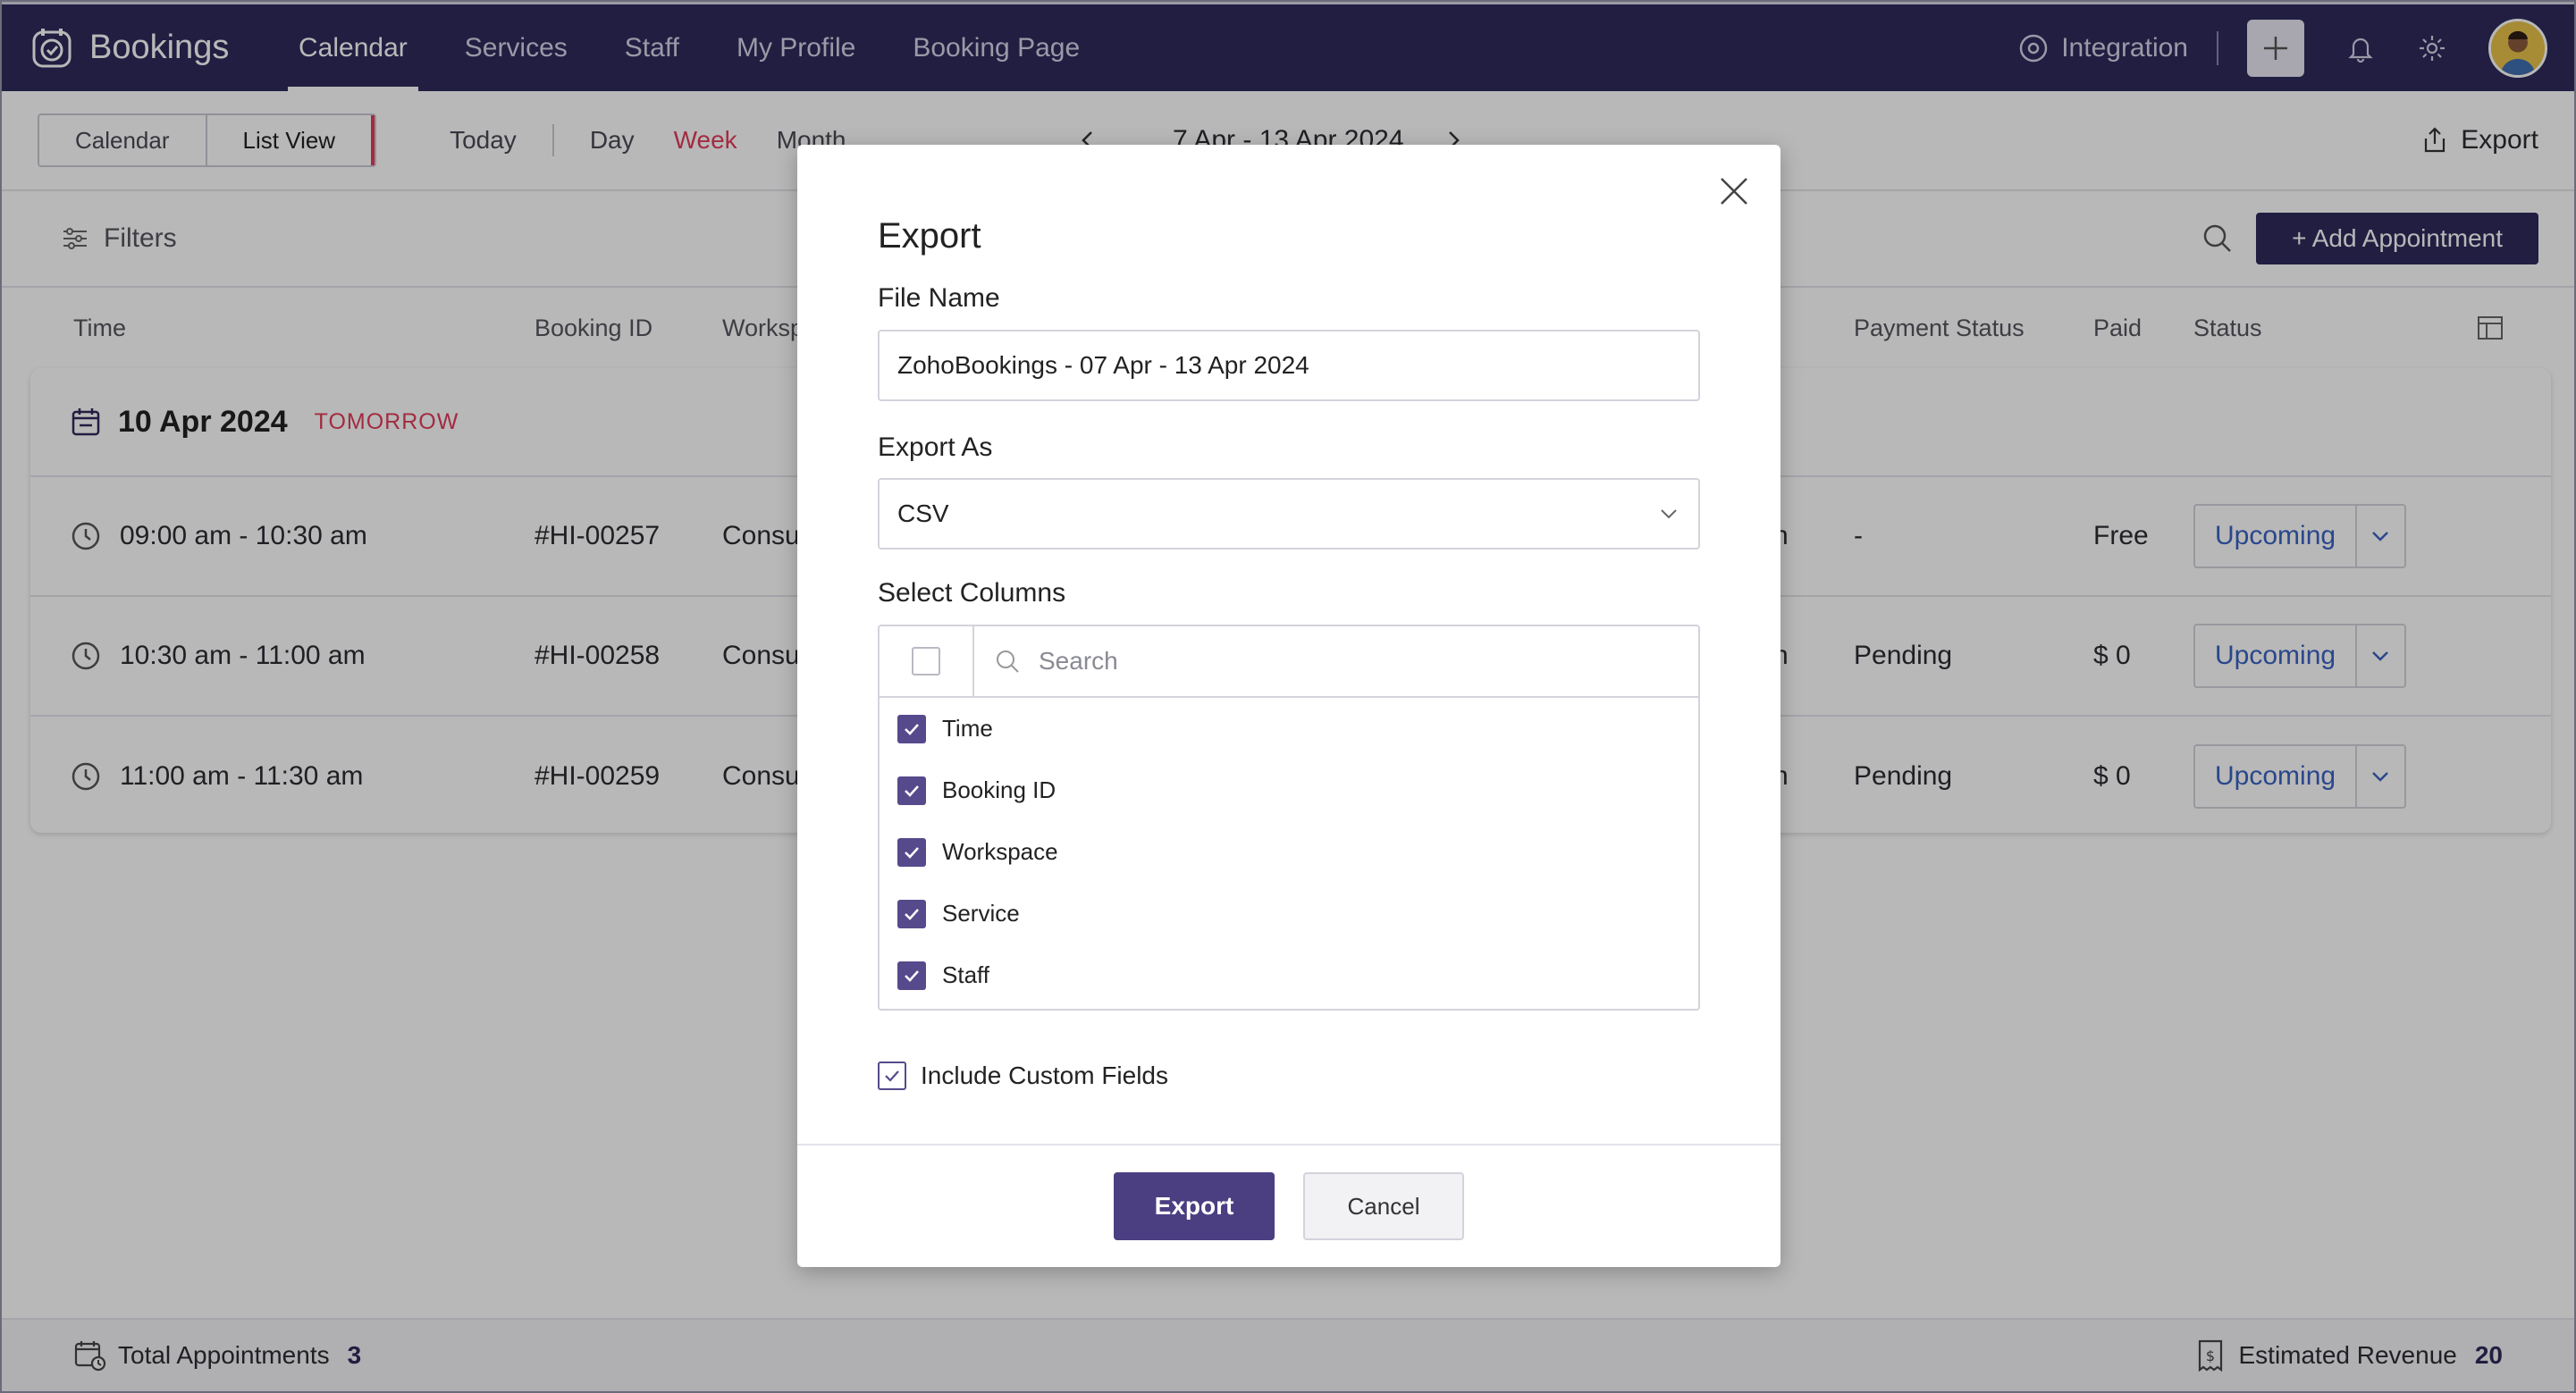 This screenshot has width=2576, height=1393. I want to click on file-name-label: File Name, so click(939, 298).